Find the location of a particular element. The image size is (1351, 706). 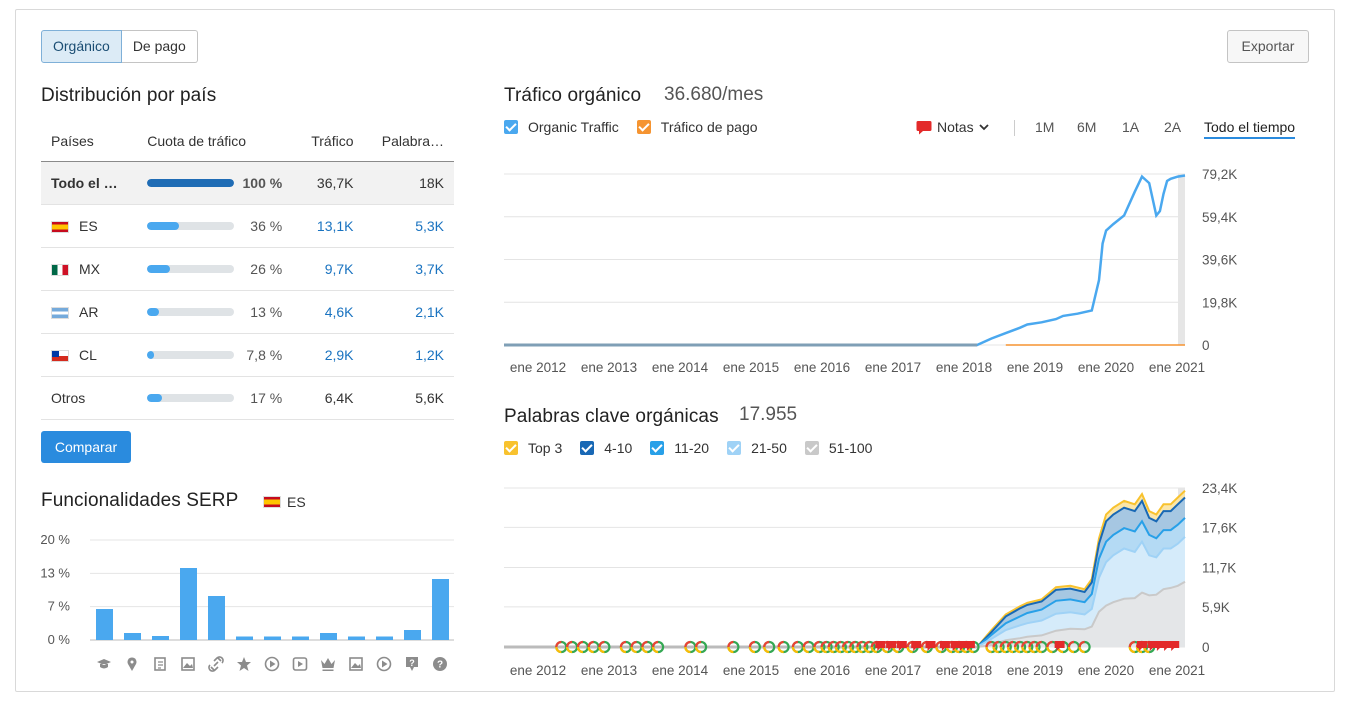

range-1y: 1A is located at coordinates (1130, 127).